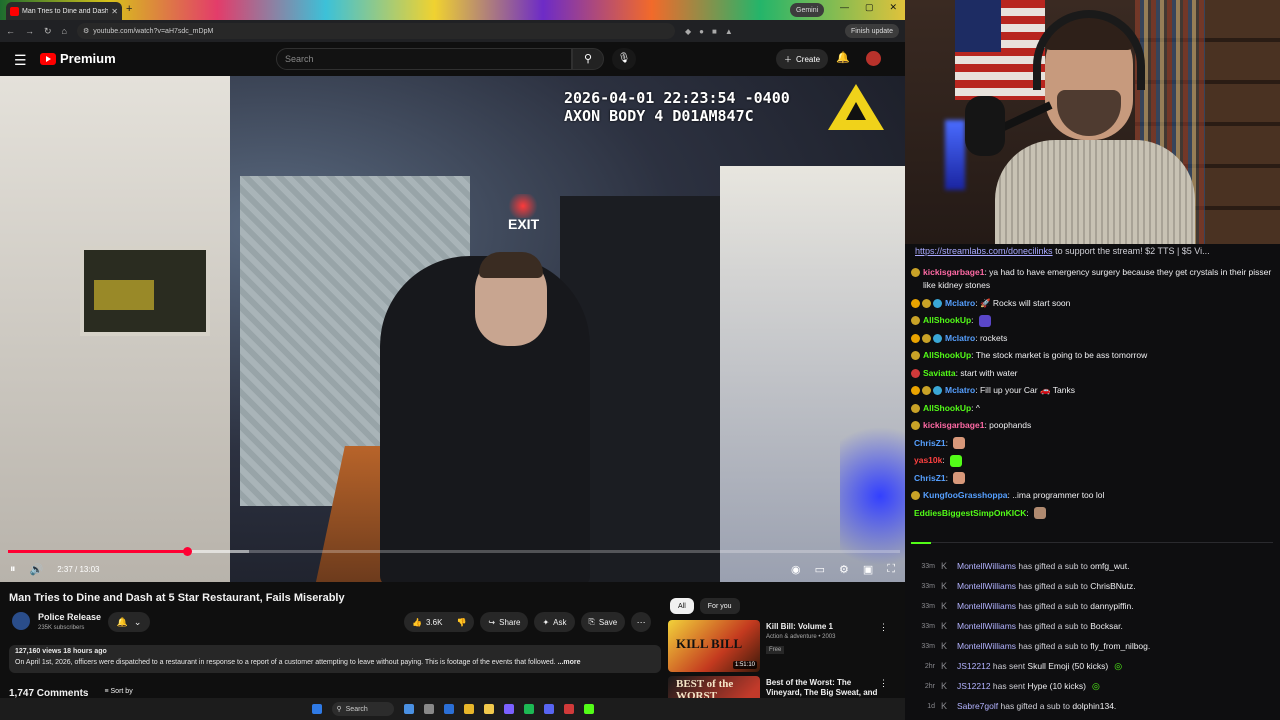 This screenshot has height=720, width=1280. I want to click on search-button: ⚲, so click(588, 59).